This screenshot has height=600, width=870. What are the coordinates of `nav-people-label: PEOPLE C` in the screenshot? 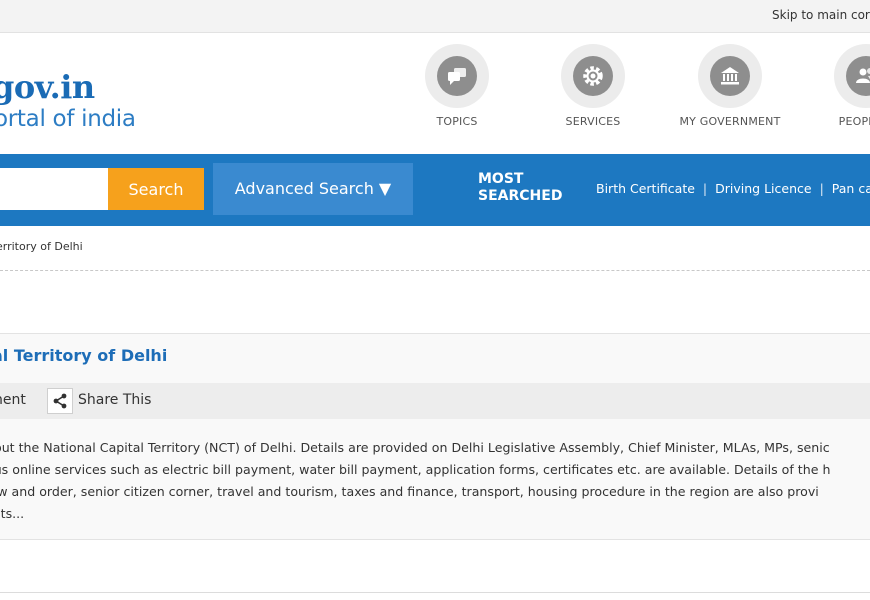 It's located at (854, 121).